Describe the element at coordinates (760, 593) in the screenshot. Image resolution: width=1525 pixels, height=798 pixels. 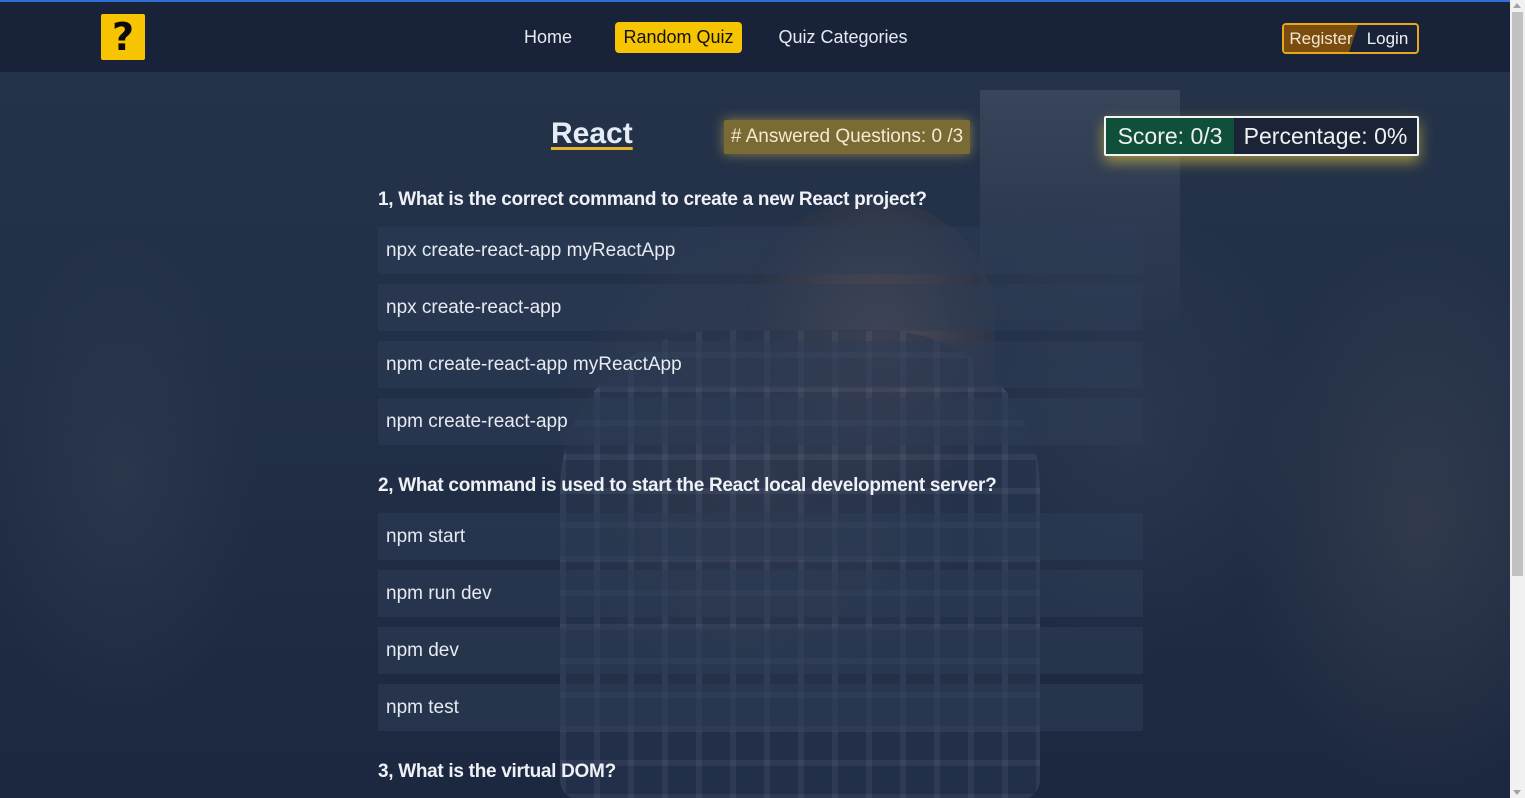
I see `answer-option: npm run dev` at that location.